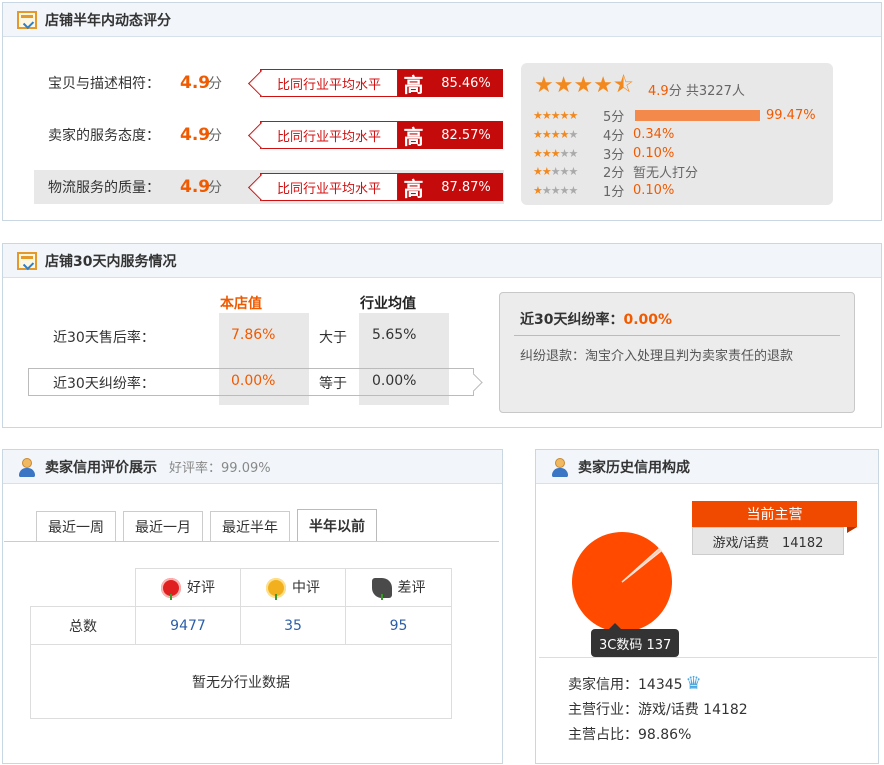 The width and height of the screenshot is (884, 765). Describe the element at coordinates (250, 526) in the screenshot. I see `tab-last-half-year: 最近半年` at that location.